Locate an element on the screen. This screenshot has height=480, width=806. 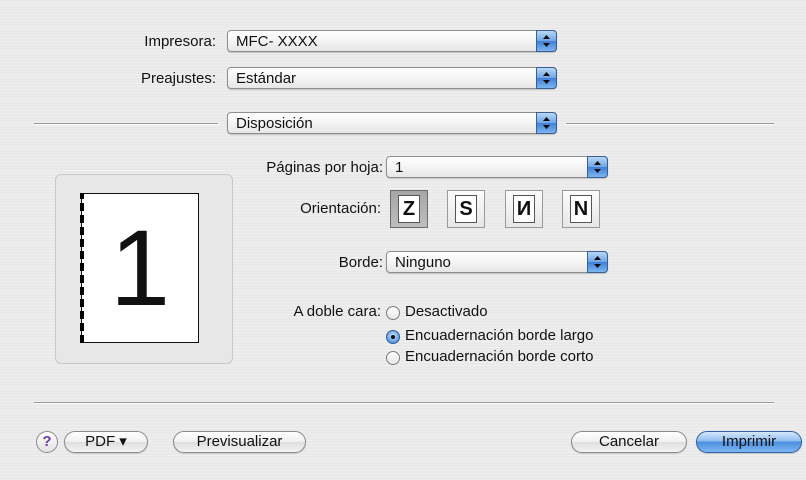
orientation-glyph: S is located at coordinates (466, 209).